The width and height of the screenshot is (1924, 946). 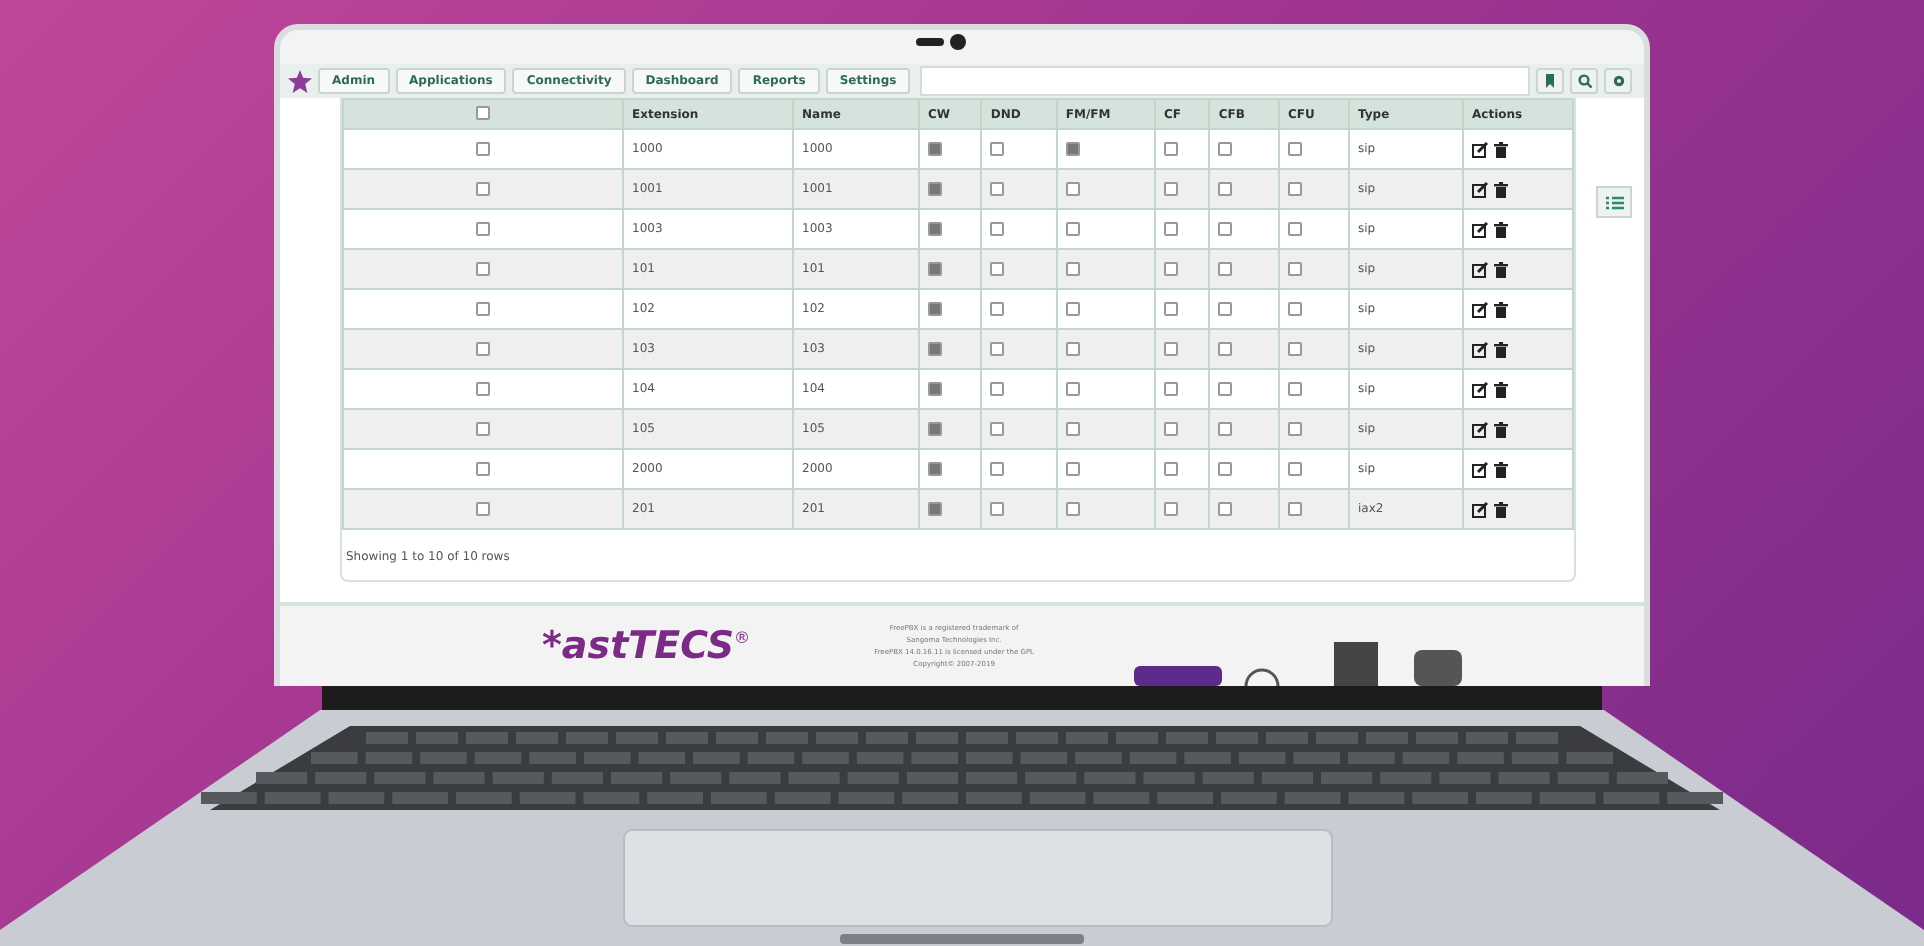 I want to click on bookmark-button, so click(x=1550, y=81).